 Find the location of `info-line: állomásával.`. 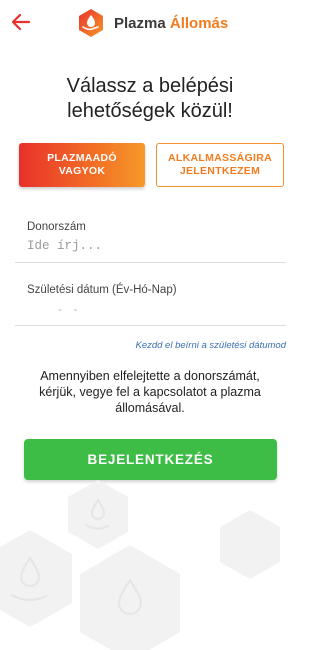

info-line: állomásával. is located at coordinates (150, 408).